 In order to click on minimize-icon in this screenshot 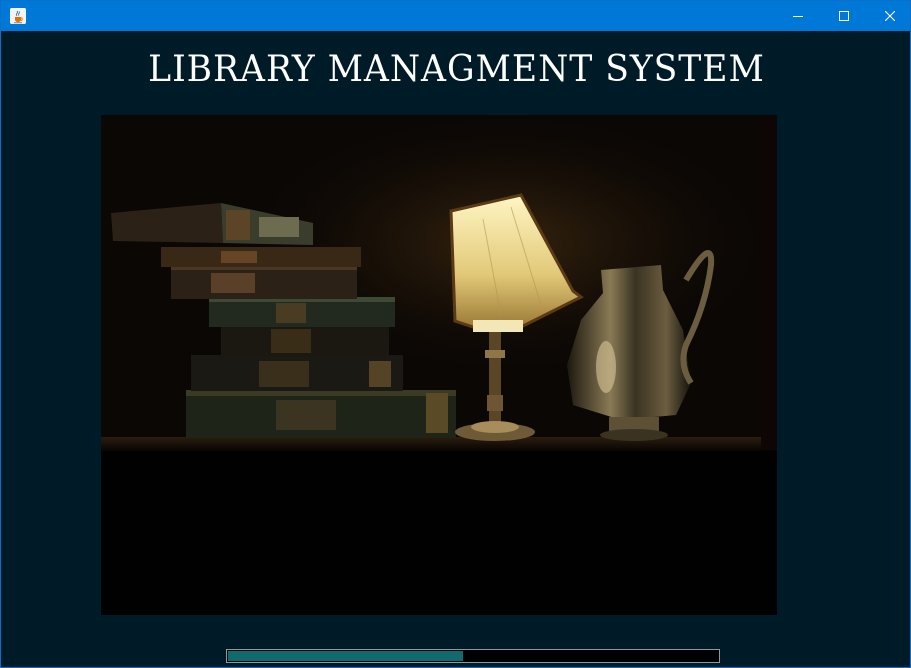, I will do `click(798, 16)`.